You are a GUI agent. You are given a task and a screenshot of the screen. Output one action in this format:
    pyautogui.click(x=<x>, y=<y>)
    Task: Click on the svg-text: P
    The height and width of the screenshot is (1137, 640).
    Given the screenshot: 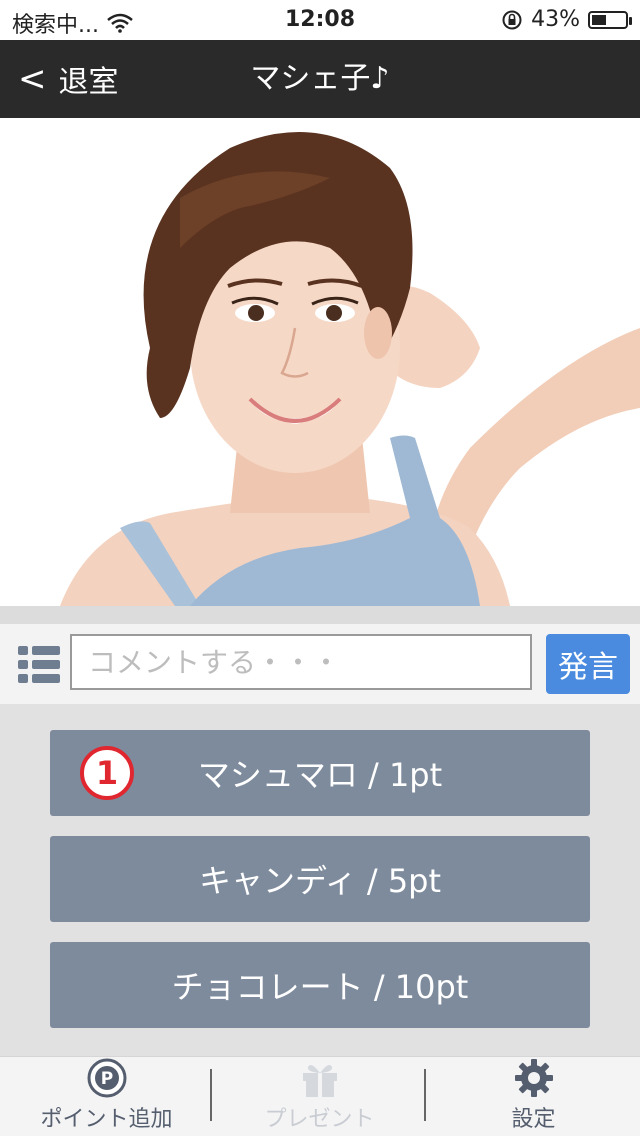 What is the action you would take?
    pyautogui.click(x=106, y=1079)
    